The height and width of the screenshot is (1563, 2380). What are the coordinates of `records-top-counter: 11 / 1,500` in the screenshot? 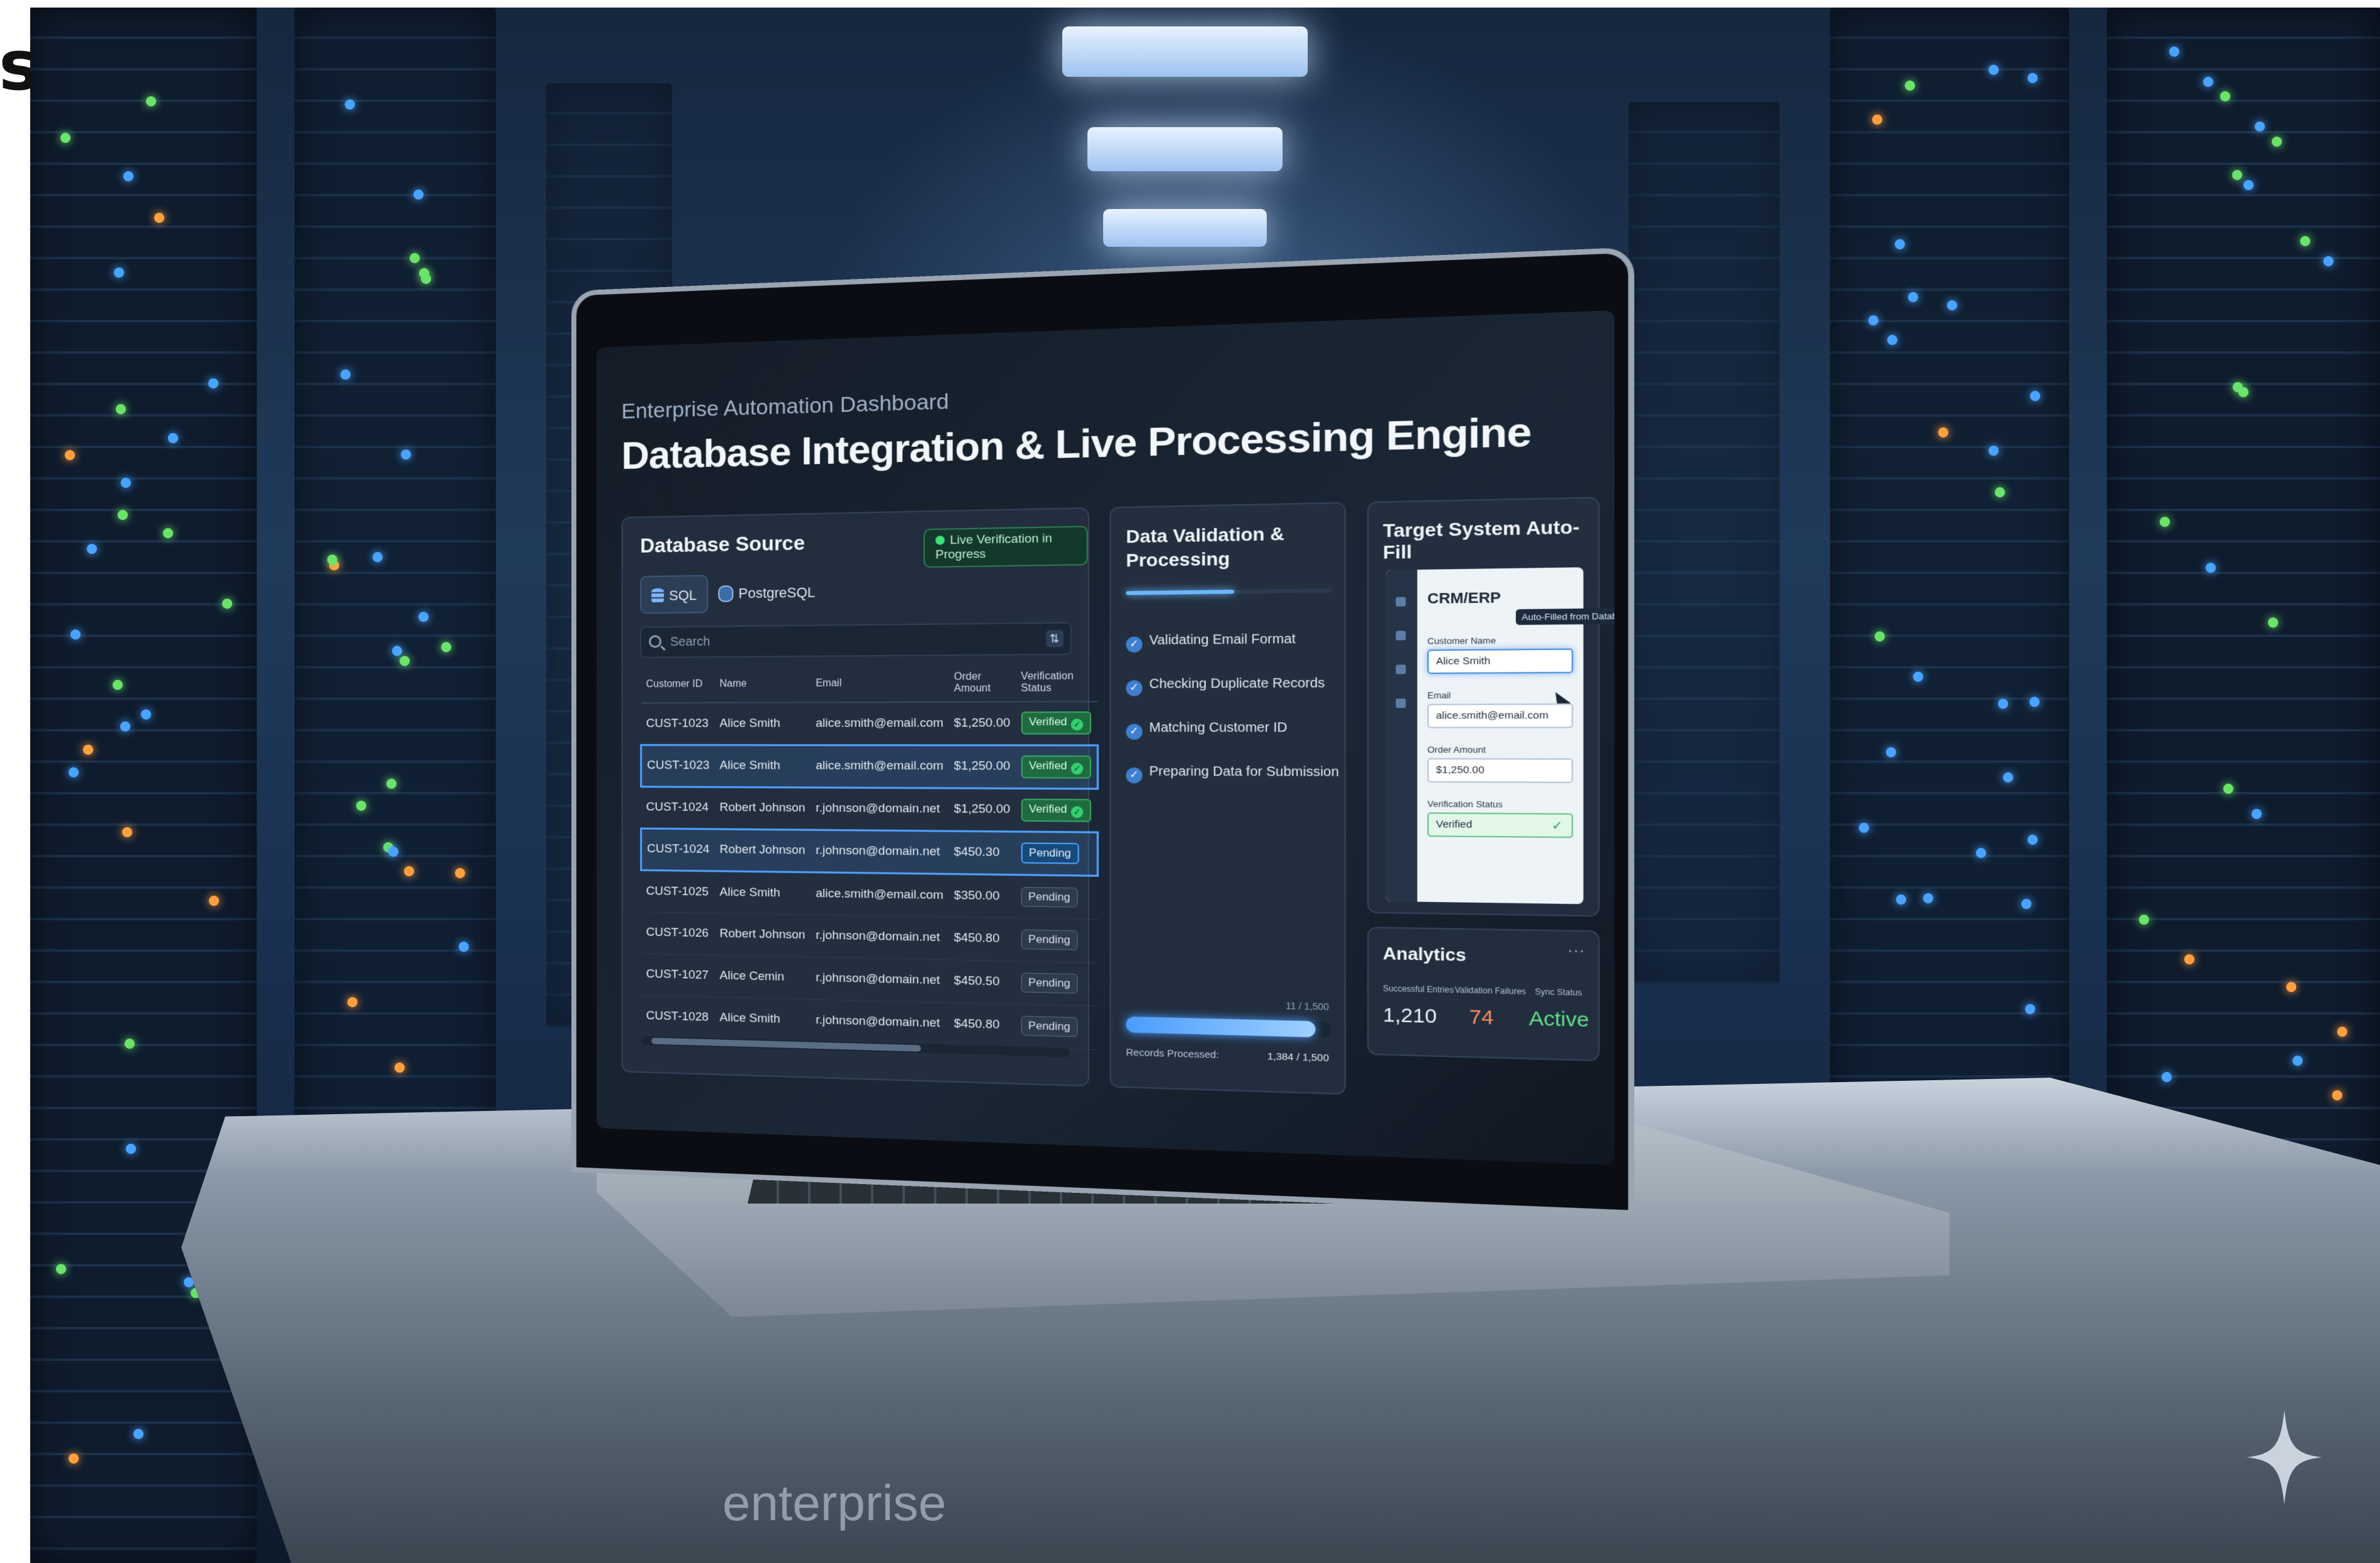 It's located at (1307, 1006).